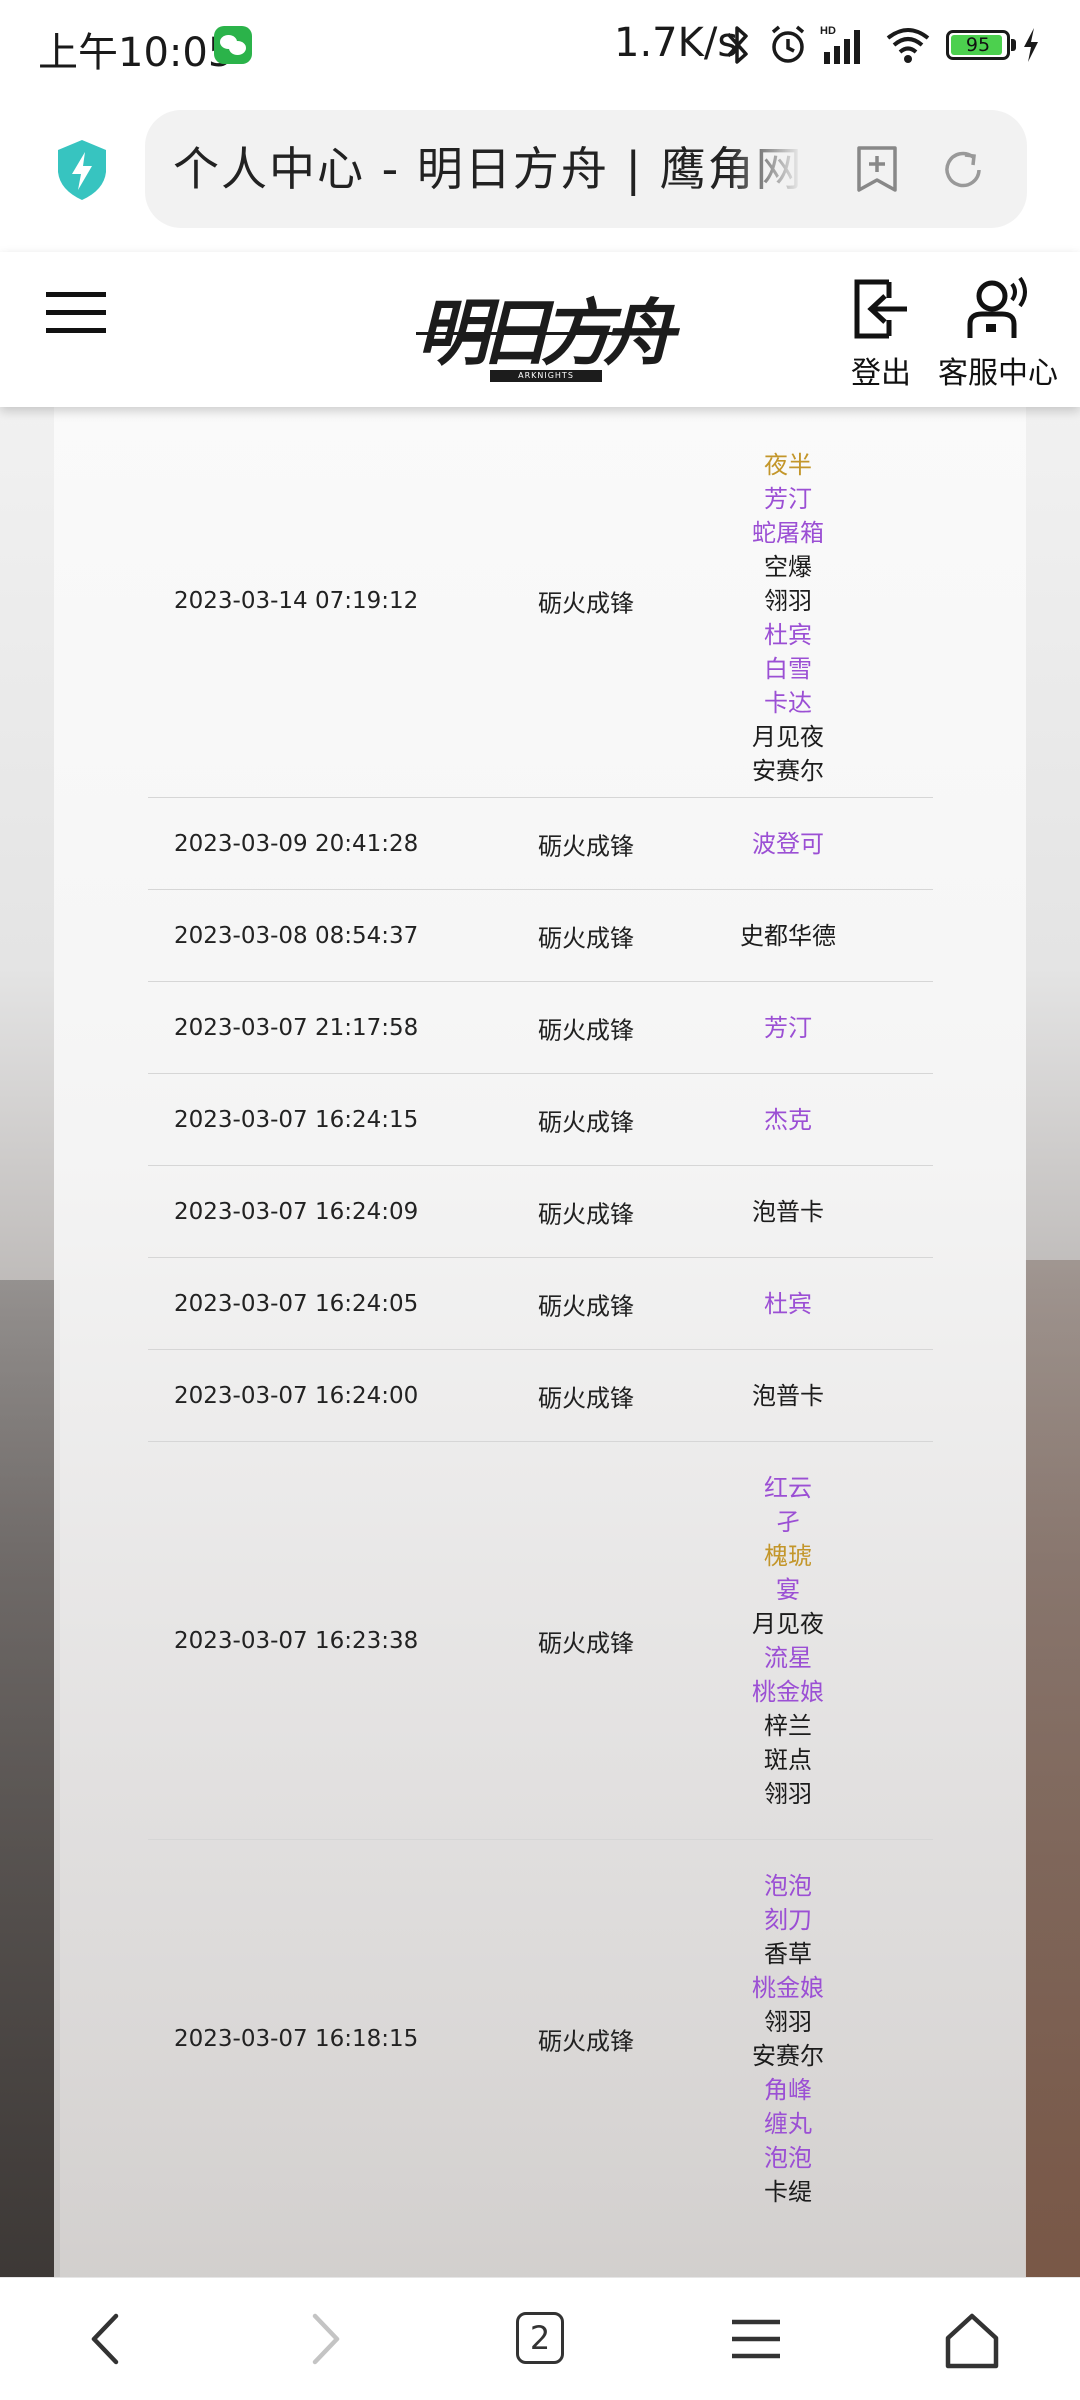  What do you see at coordinates (788, 465) in the screenshot?
I see `operator-name: 夜半` at bounding box center [788, 465].